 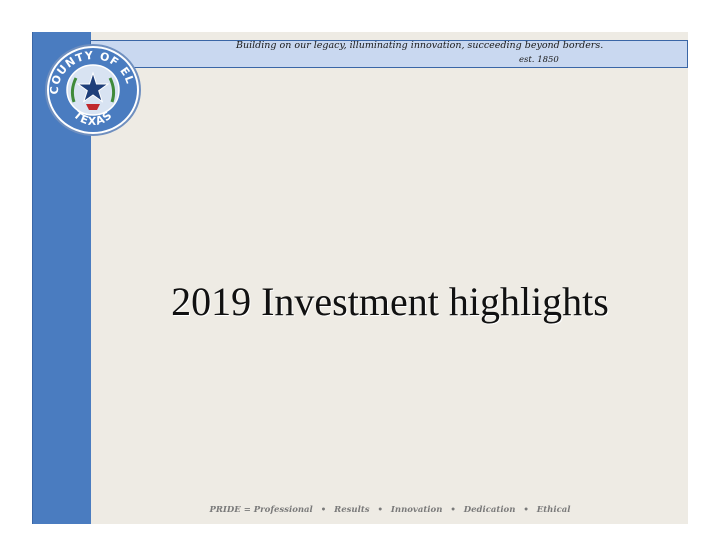 I want to click on footer-item-ethical: Ethical, so click(x=553, y=510).